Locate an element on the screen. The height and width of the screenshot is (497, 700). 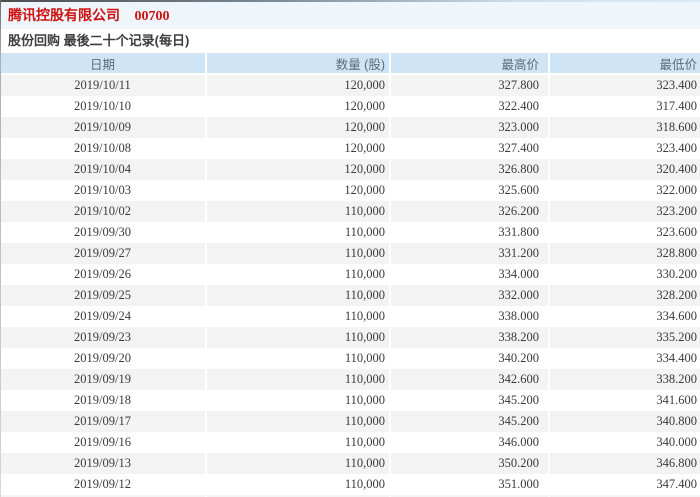
cell-date: 2019/10/11 is located at coordinates (103, 85).